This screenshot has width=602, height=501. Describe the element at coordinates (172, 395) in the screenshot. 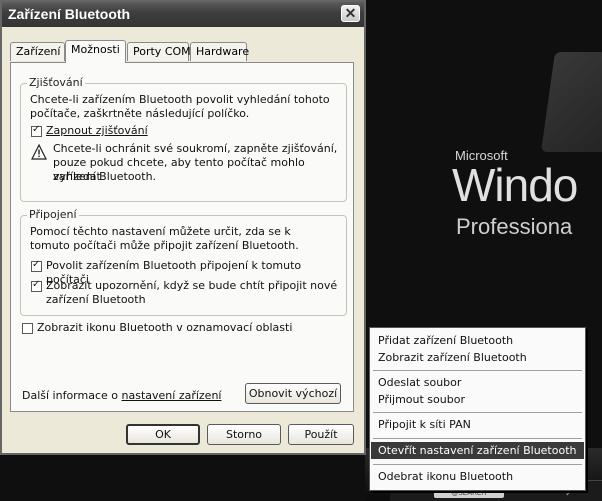

I see `device-settings-link: nastavení zařízení` at that location.